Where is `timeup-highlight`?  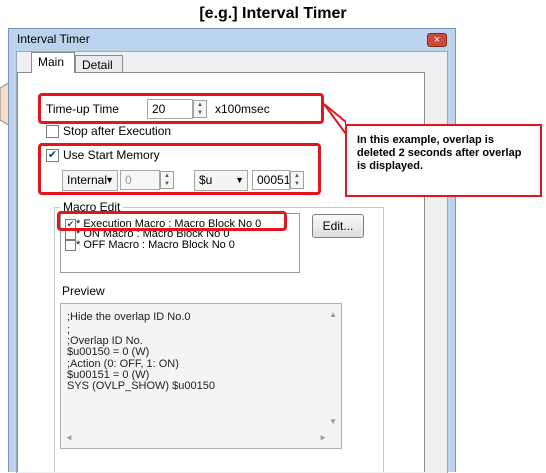
timeup-highlight is located at coordinates (181, 108).